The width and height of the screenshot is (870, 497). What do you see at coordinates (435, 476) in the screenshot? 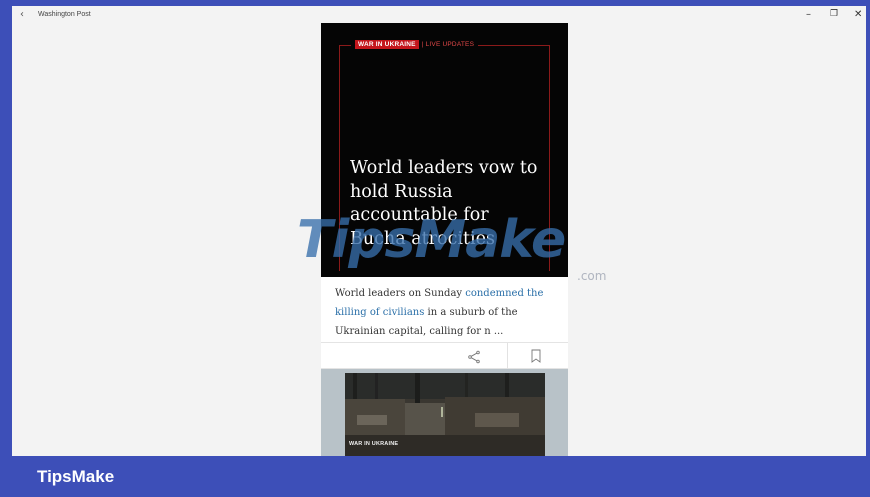
I see `footer-bar: TipsMake` at bounding box center [435, 476].